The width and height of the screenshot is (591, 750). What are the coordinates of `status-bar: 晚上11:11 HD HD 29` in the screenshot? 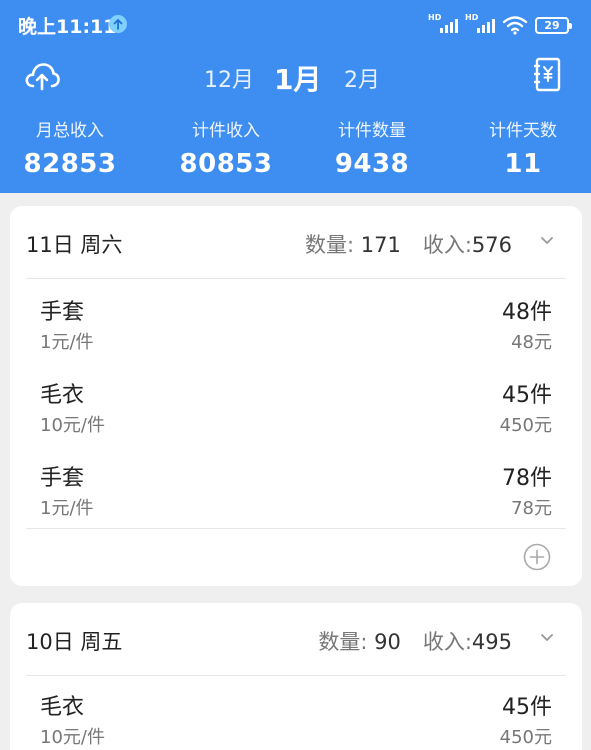 It's located at (295, 25).